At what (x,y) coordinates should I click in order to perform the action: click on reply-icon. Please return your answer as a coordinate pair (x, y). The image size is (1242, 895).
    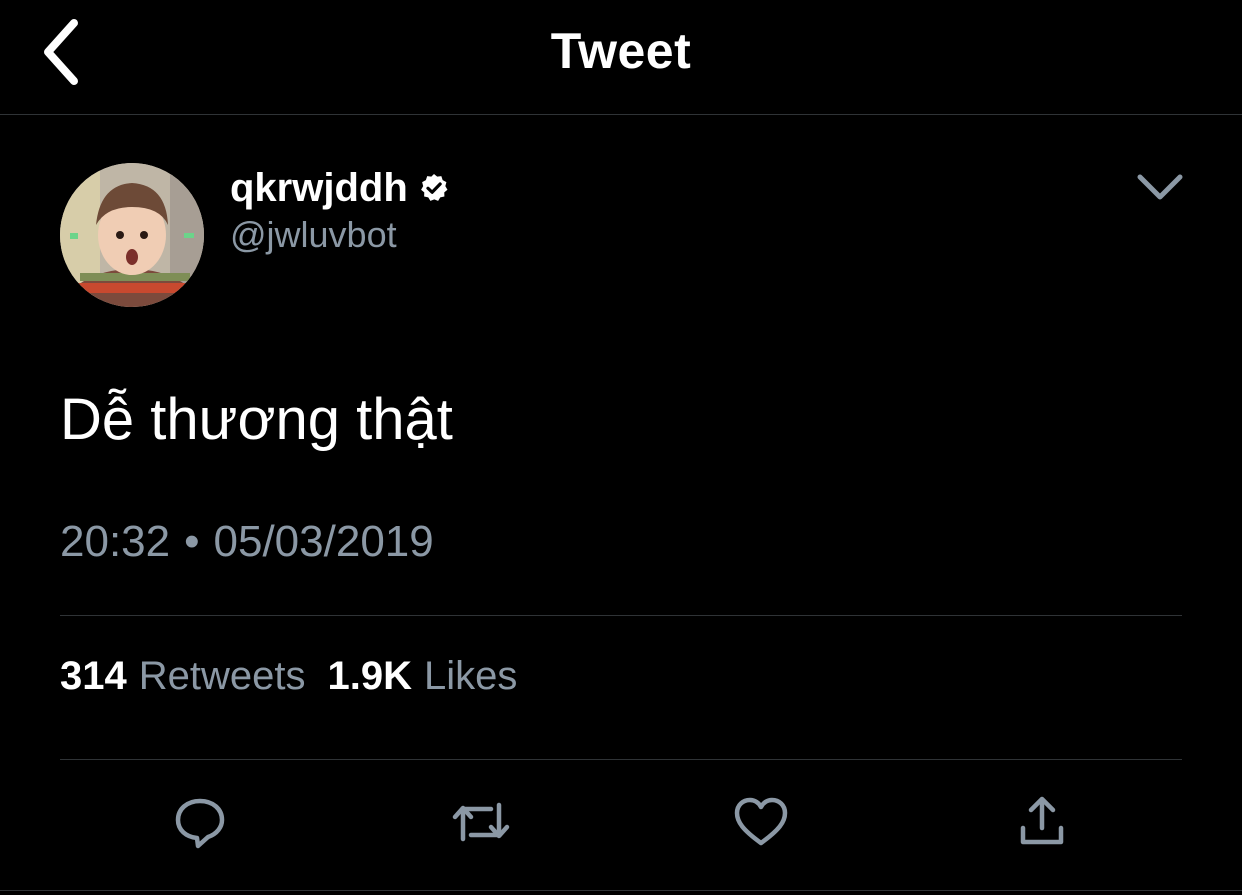
    Looking at the image, I should click on (200, 823).